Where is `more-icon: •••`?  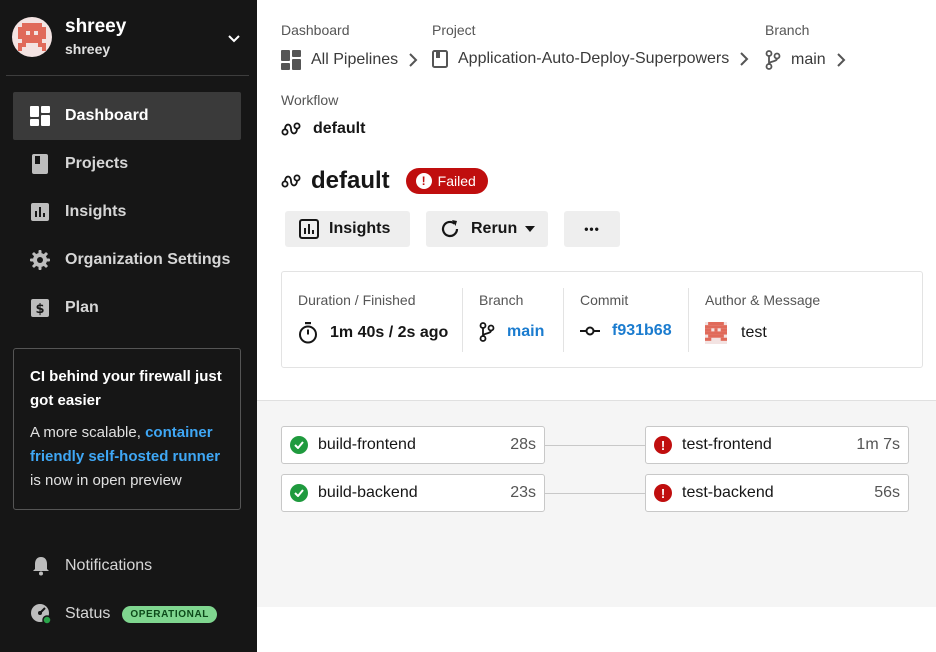
more-icon: ••• is located at coordinates (592, 229).